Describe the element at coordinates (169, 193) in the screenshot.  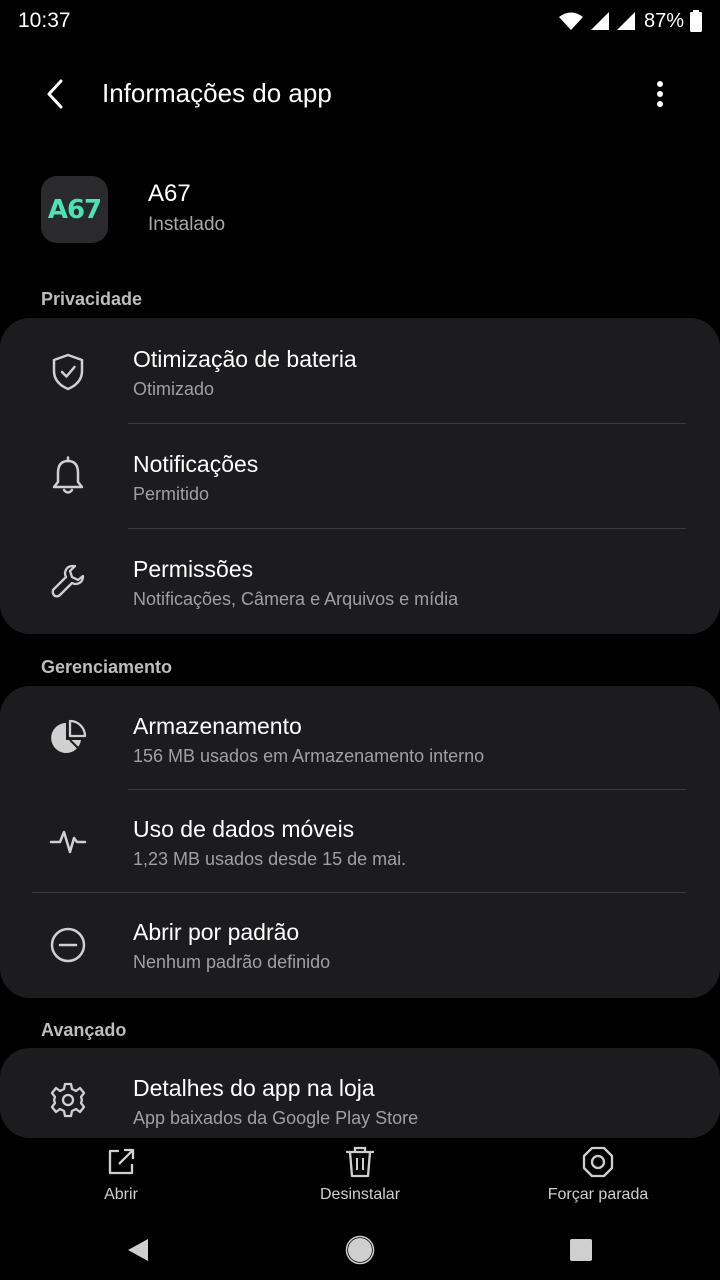
I see `app-name: A67` at that location.